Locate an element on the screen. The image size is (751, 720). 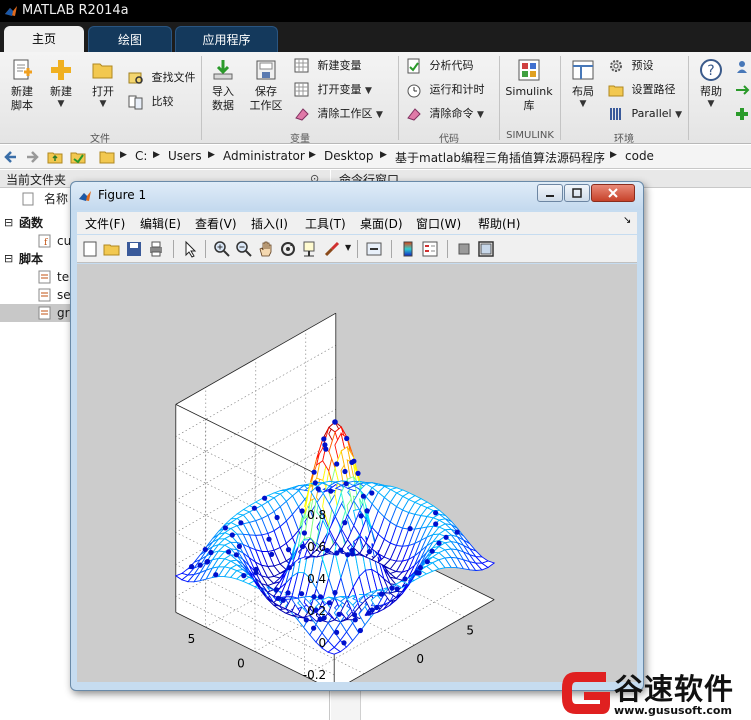
menu-desktop: 桌面(D) is located at coordinates (381, 223).